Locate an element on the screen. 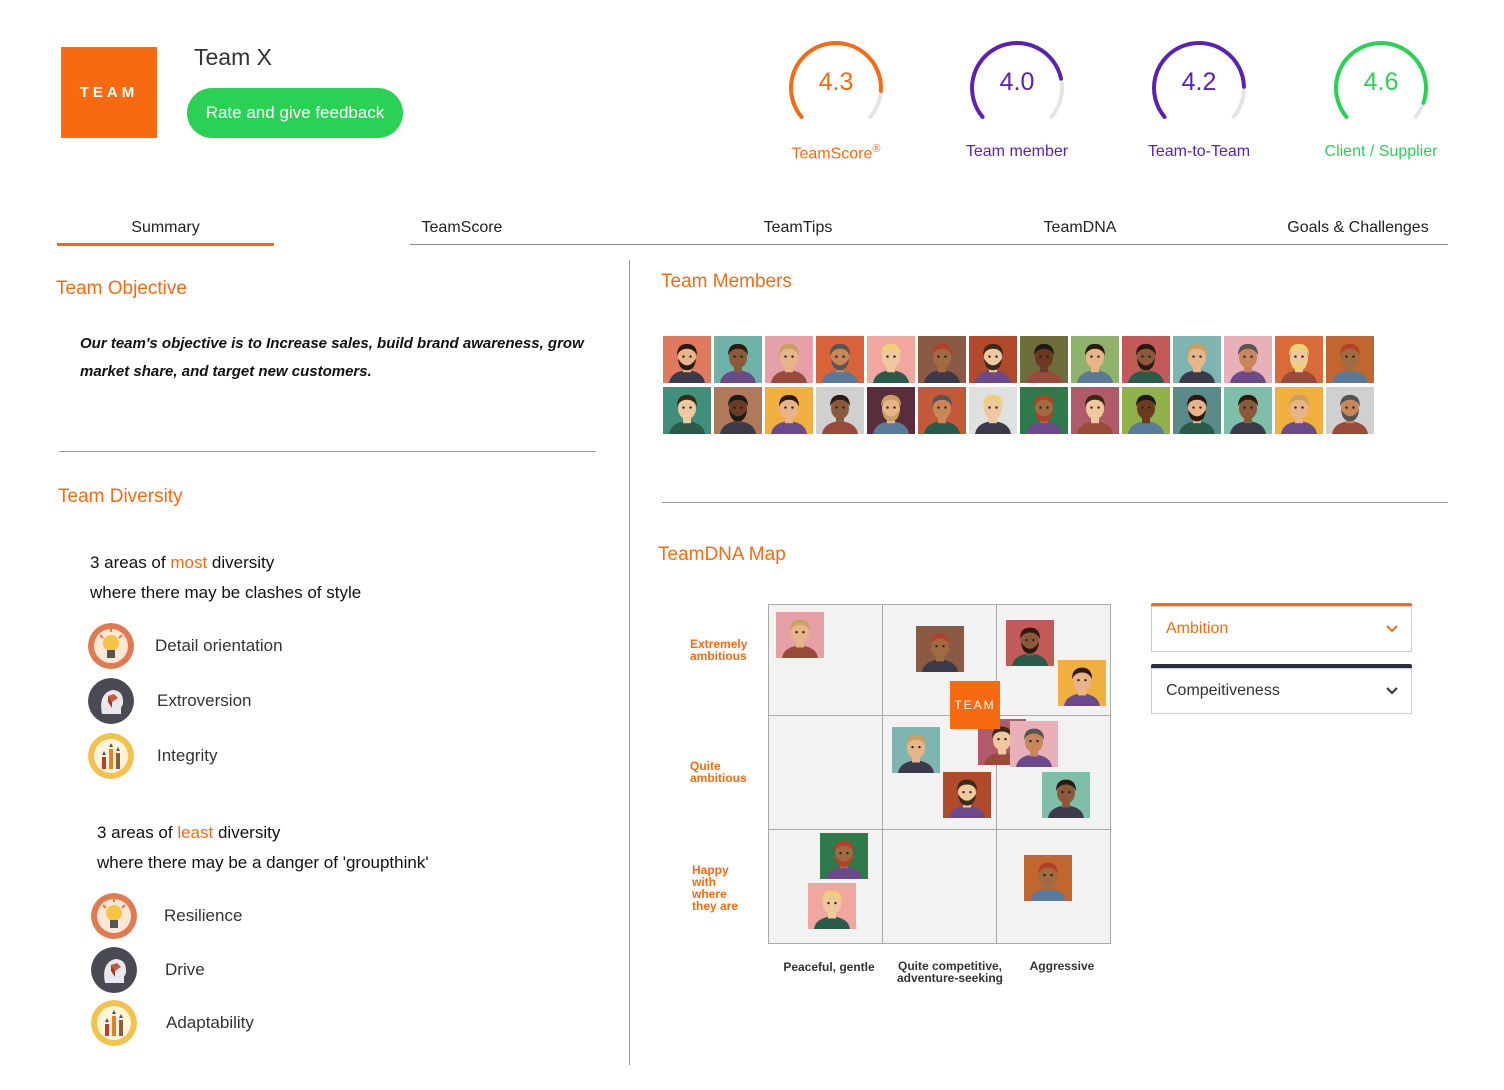  gauge-value: 4.3 is located at coordinates (836, 82).